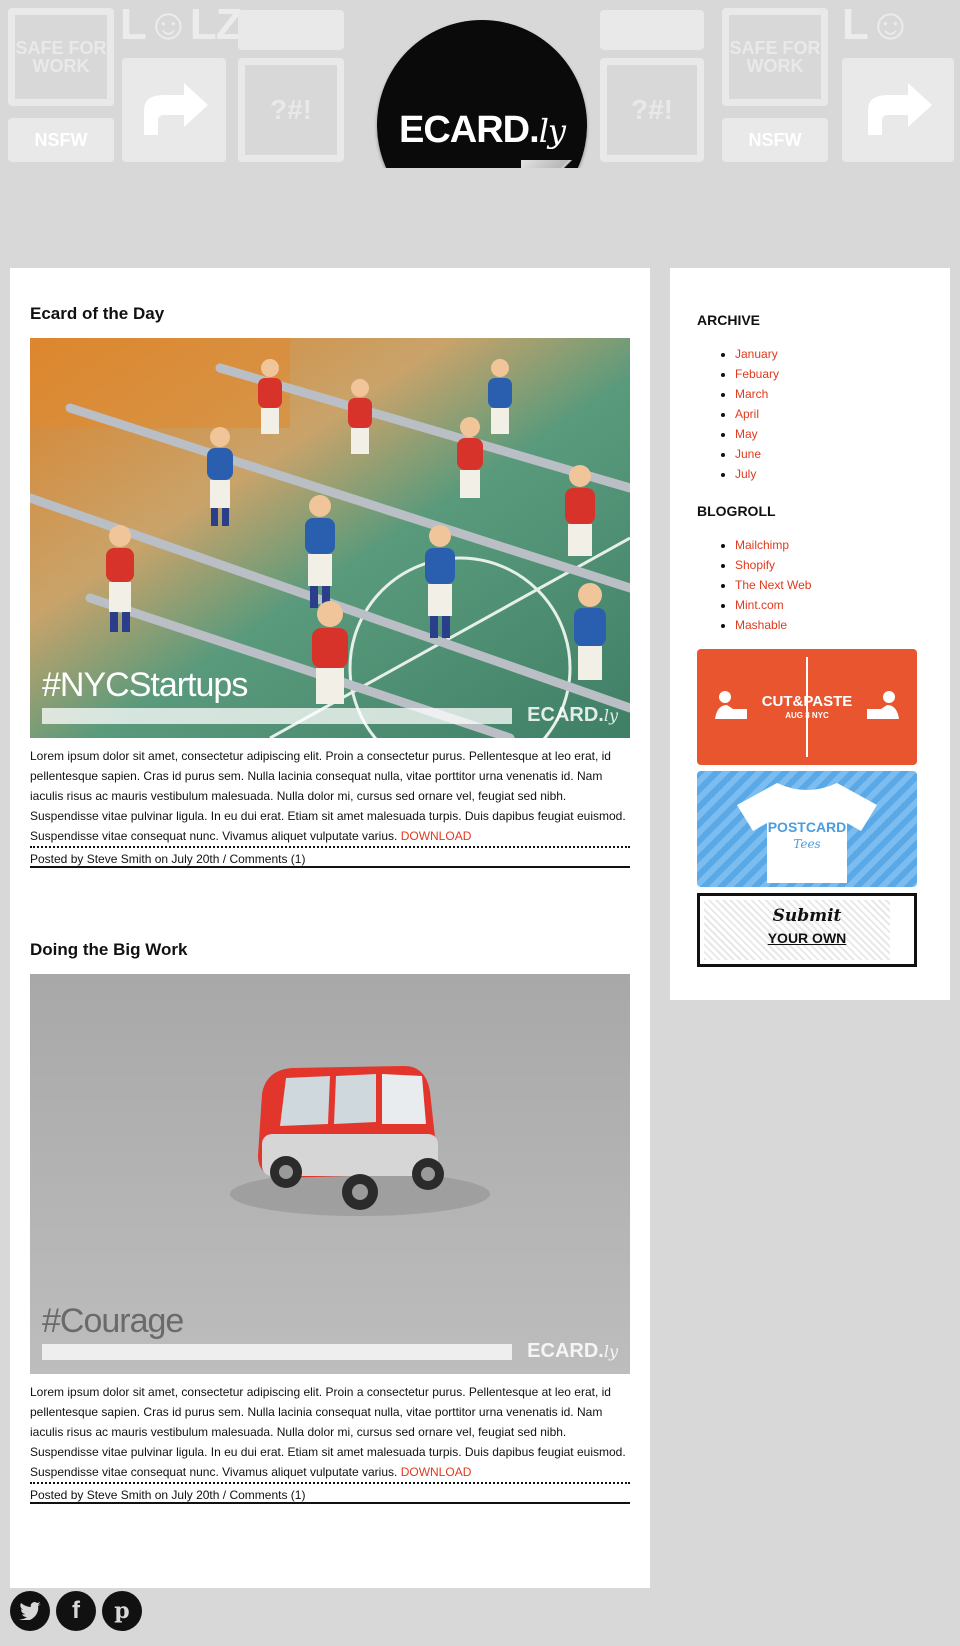 This screenshot has width=960, height=1646. What do you see at coordinates (807, 938) in the screenshot?
I see `submit-line2: YOUR OWN` at bounding box center [807, 938].